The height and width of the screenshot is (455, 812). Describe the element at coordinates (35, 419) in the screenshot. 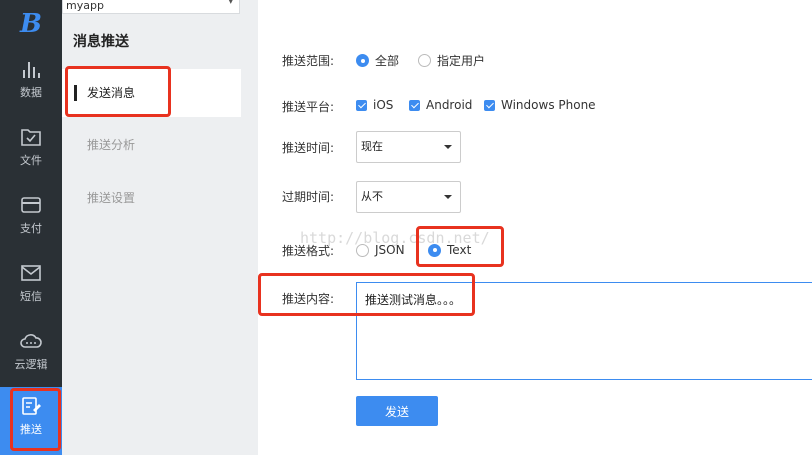

I see `annotation-highlight-push-nav` at that location.